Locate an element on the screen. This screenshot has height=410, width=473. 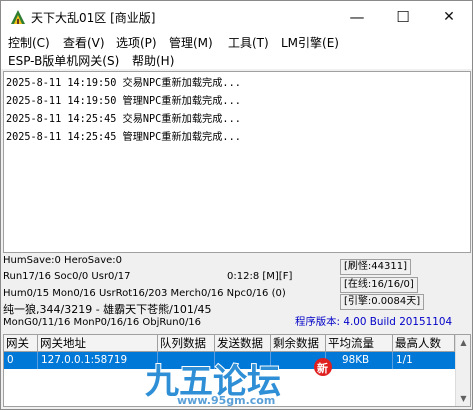
table-cell: 127.0.0.1:58719 is located at coordinates (98, 360).